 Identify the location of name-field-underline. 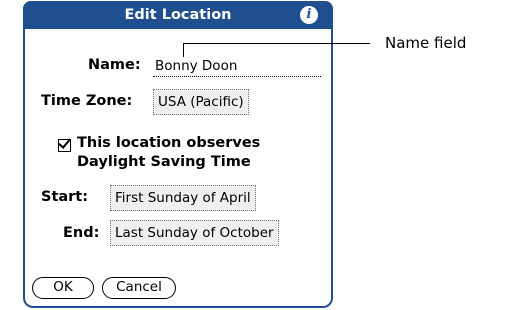
(237, 76).